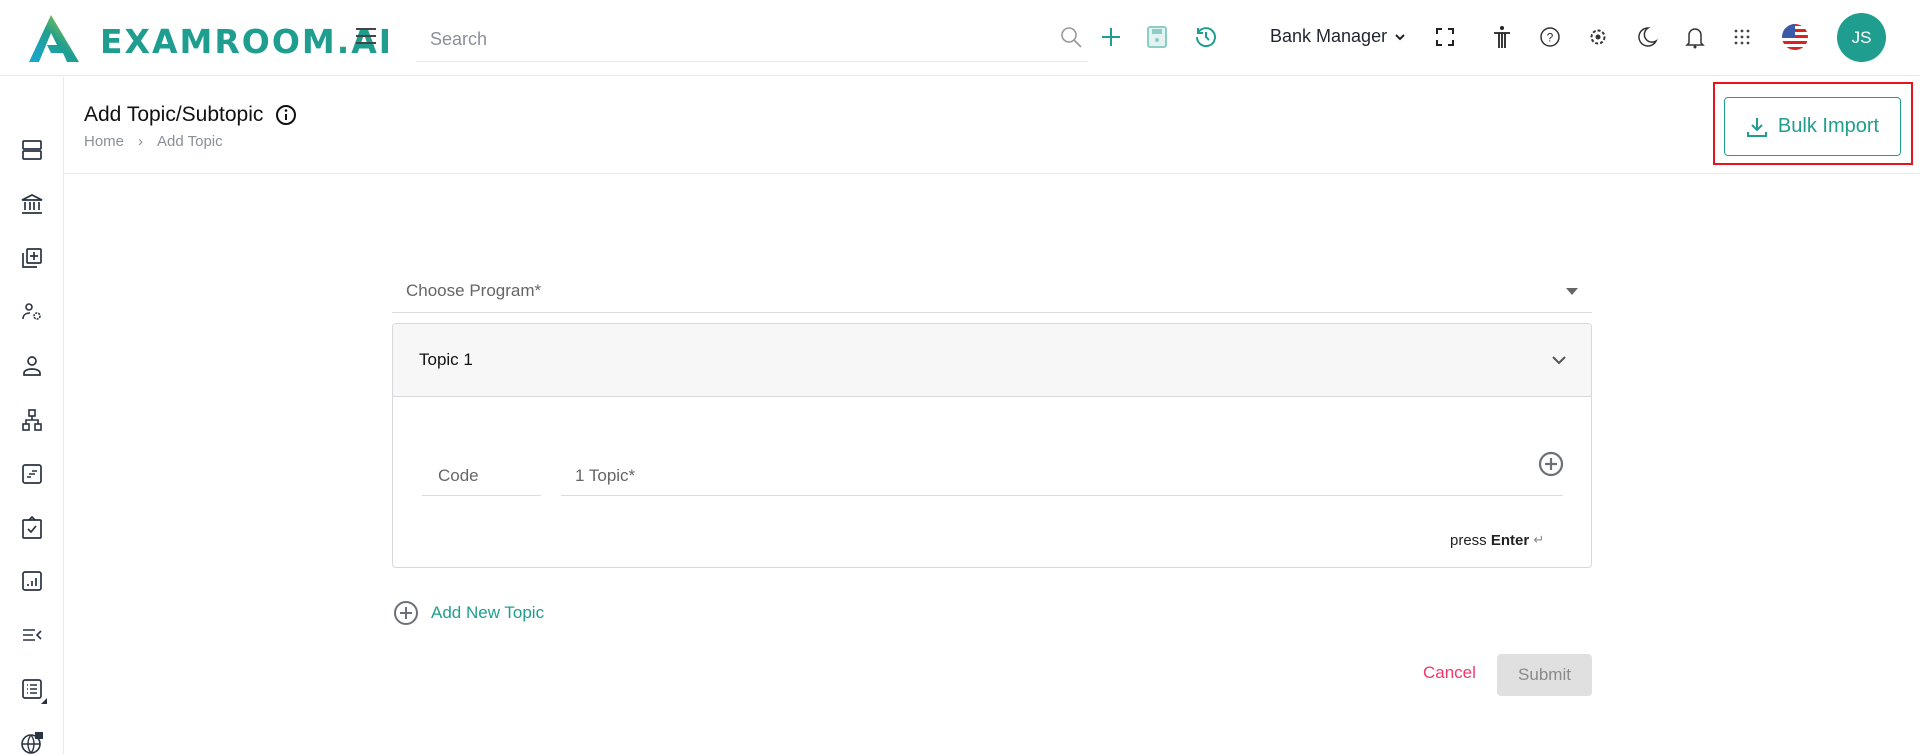 The image size is (1920, 755). I want to click on plus-circle-icon, so click(406, 613).